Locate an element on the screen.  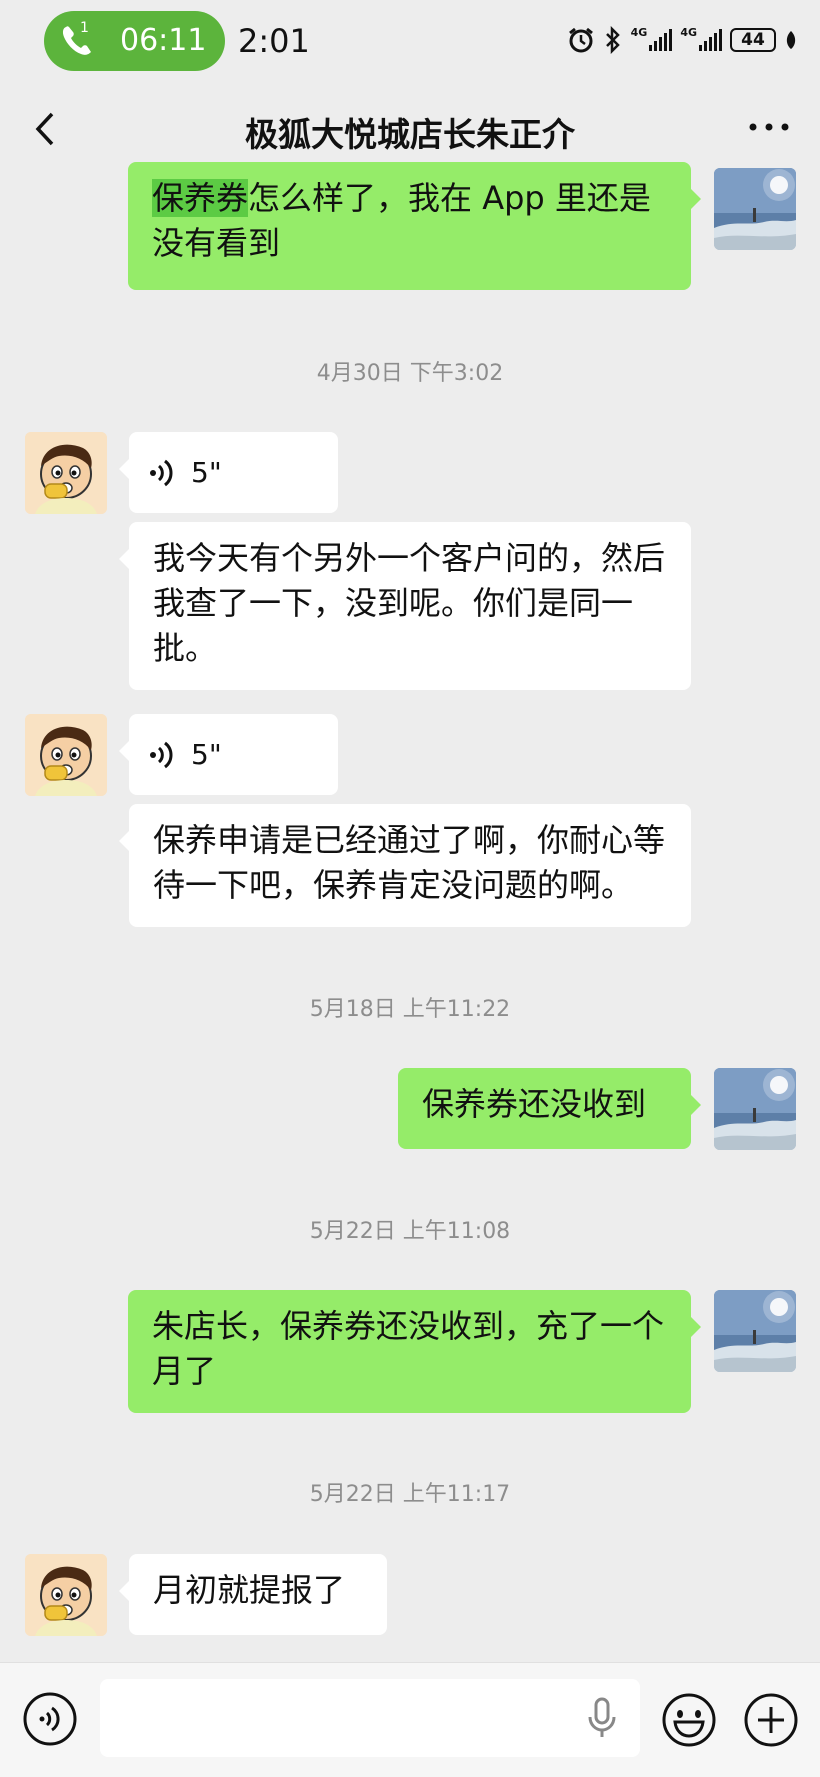
leaf-icon is located at coordinates (791, 40).